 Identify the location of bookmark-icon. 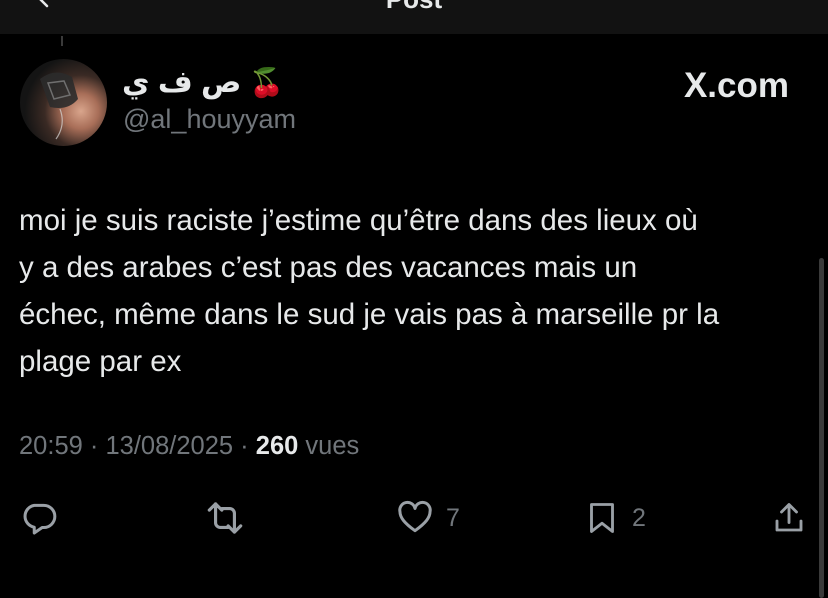
(602, 518).